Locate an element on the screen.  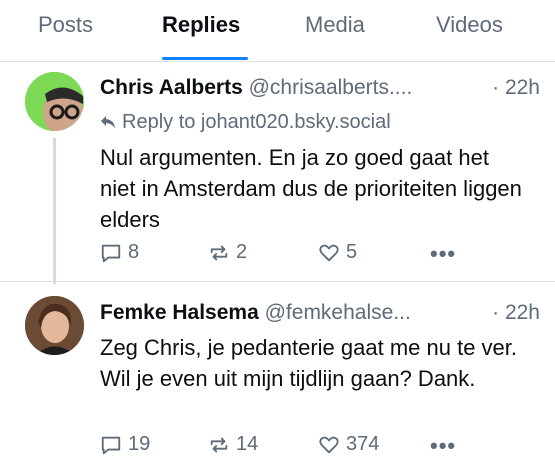
reply-button: 8 is located at coordinates (119, 252).